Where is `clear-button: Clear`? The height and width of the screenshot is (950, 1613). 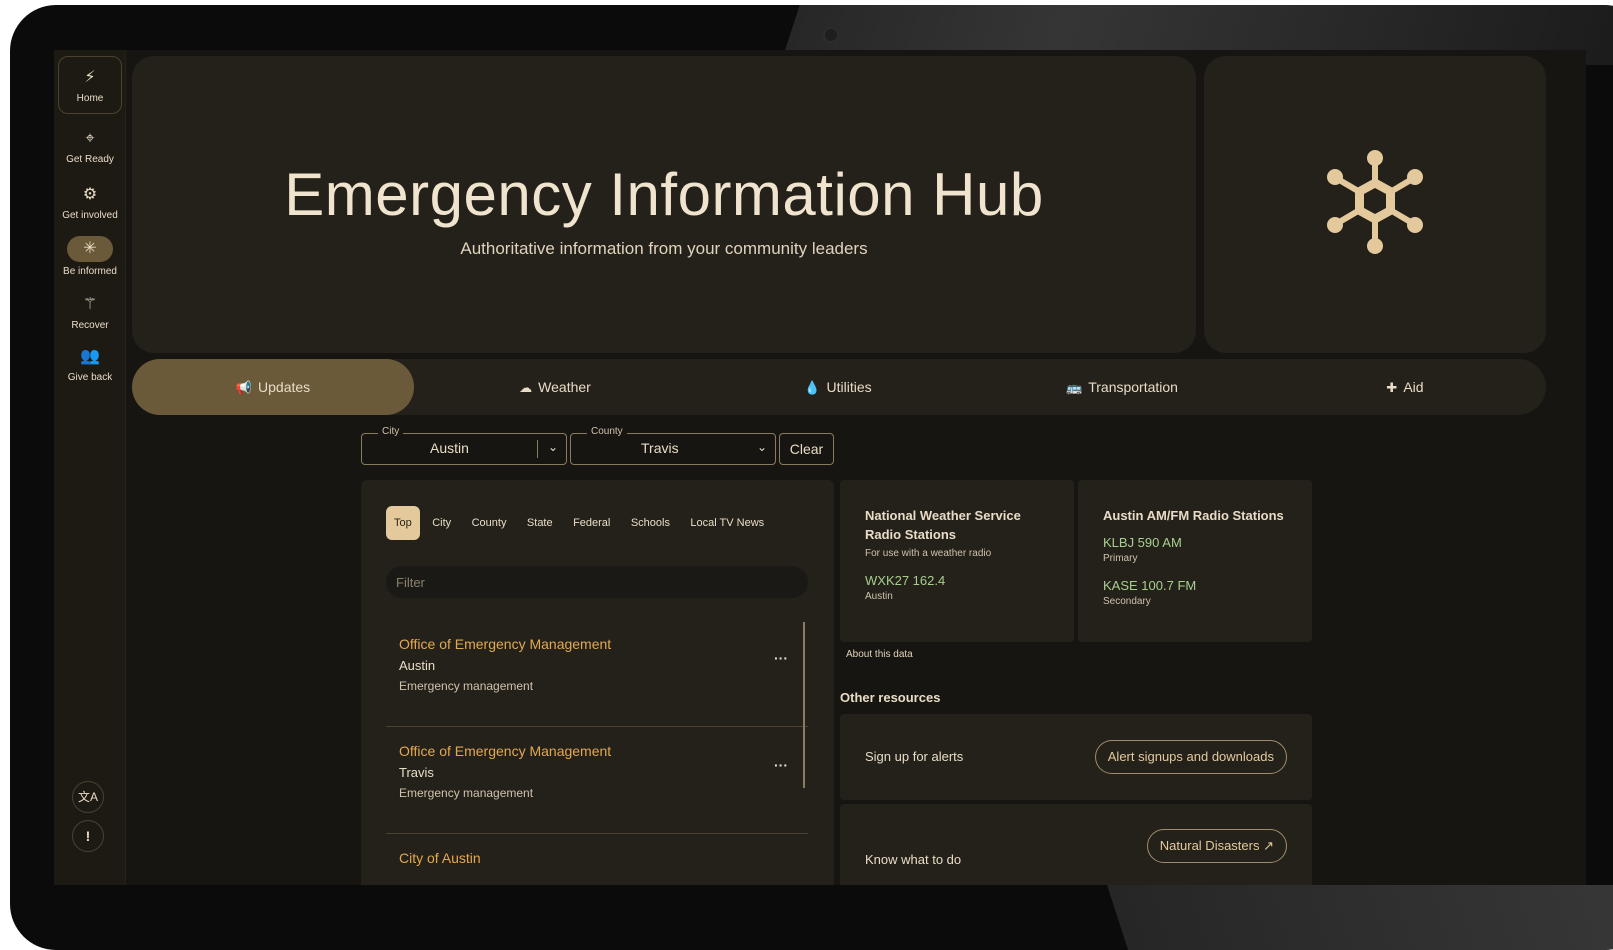
clear-button: Clear is located at coordinates (806, 449).